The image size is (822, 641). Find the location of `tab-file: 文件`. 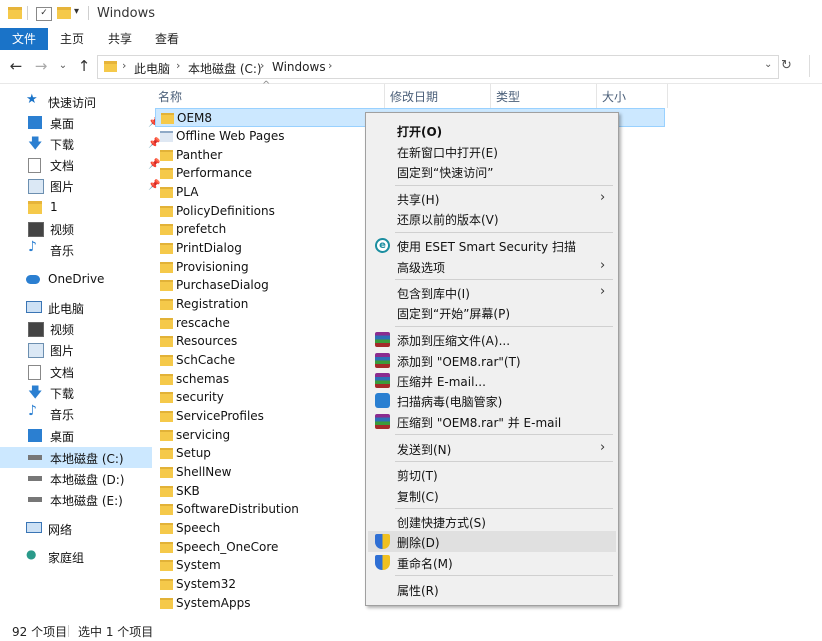

tab-file: 文件 is located at coordinates (24, 39).